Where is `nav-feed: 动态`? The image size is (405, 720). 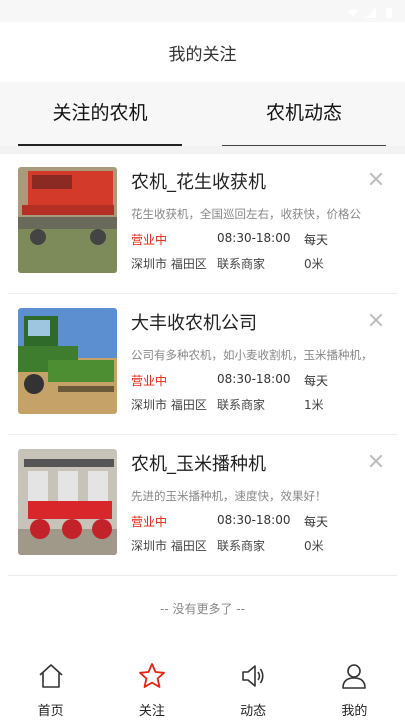
nav-feed: 动态 is located at coordinates (253, 687).